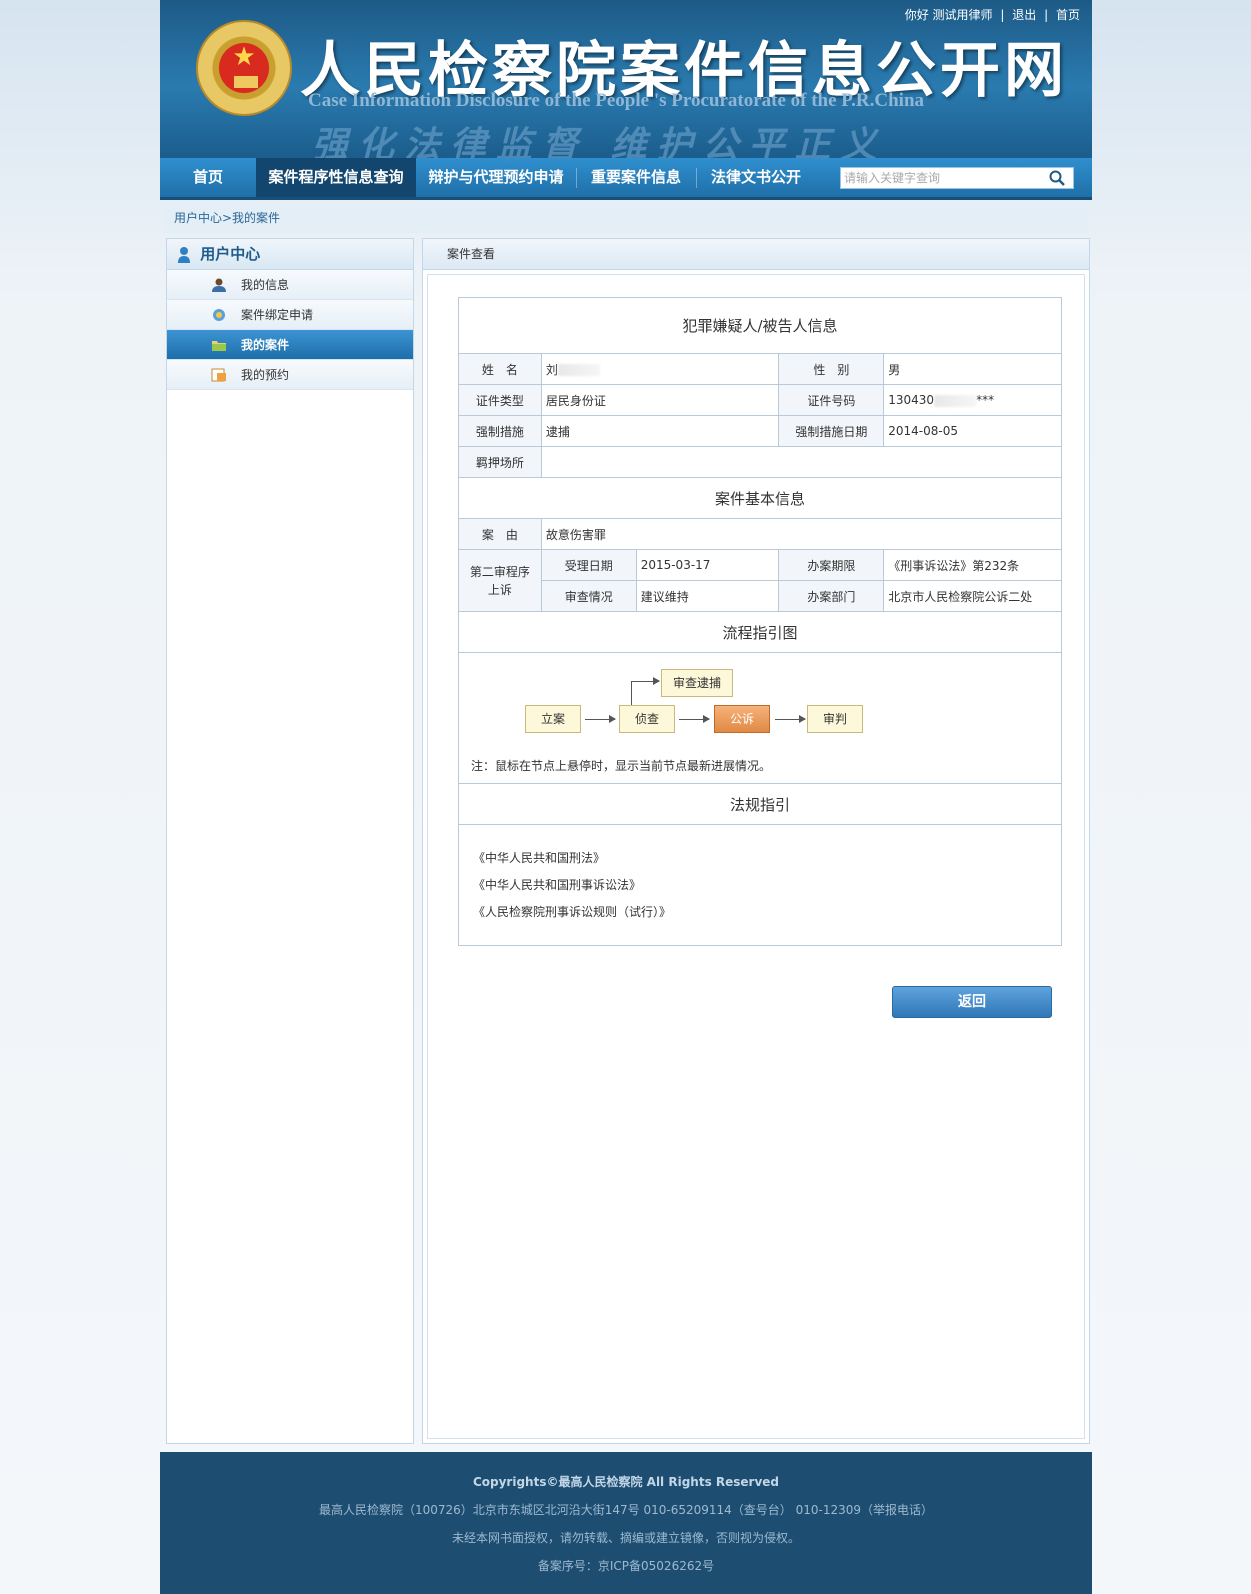  Describe the element at coordinates (801, 462) in the screenshot. I see `custody-value` at that location.